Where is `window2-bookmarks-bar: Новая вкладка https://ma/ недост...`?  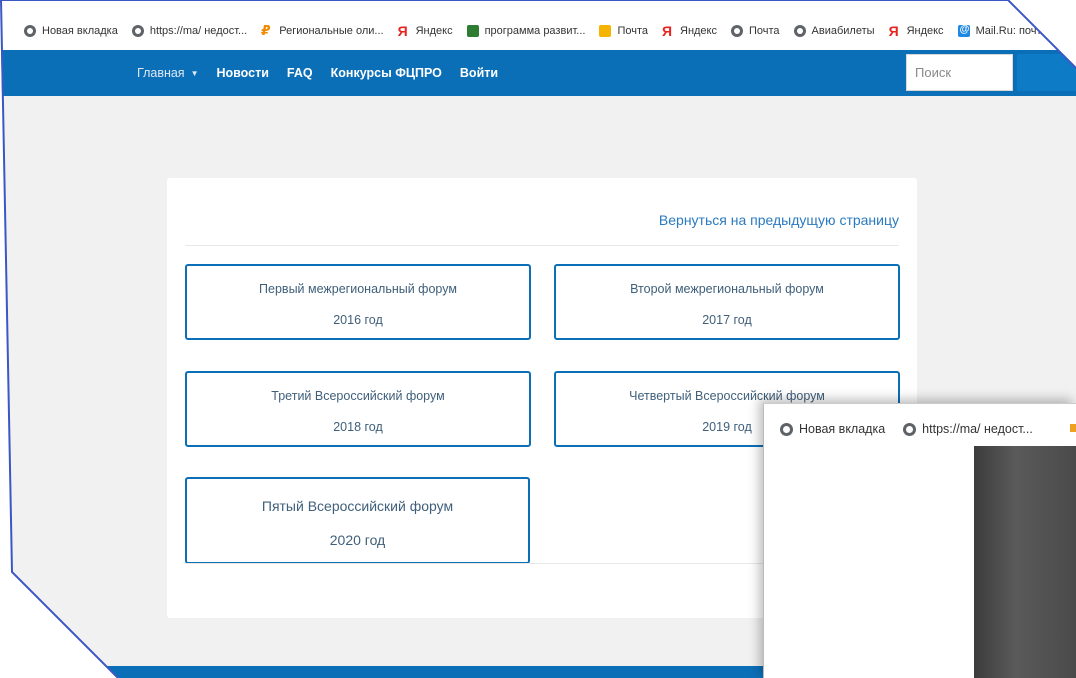 window2-bookmarks-bar: Новая вкладка https://ma/ недост... is located at coordinates (907, 429).